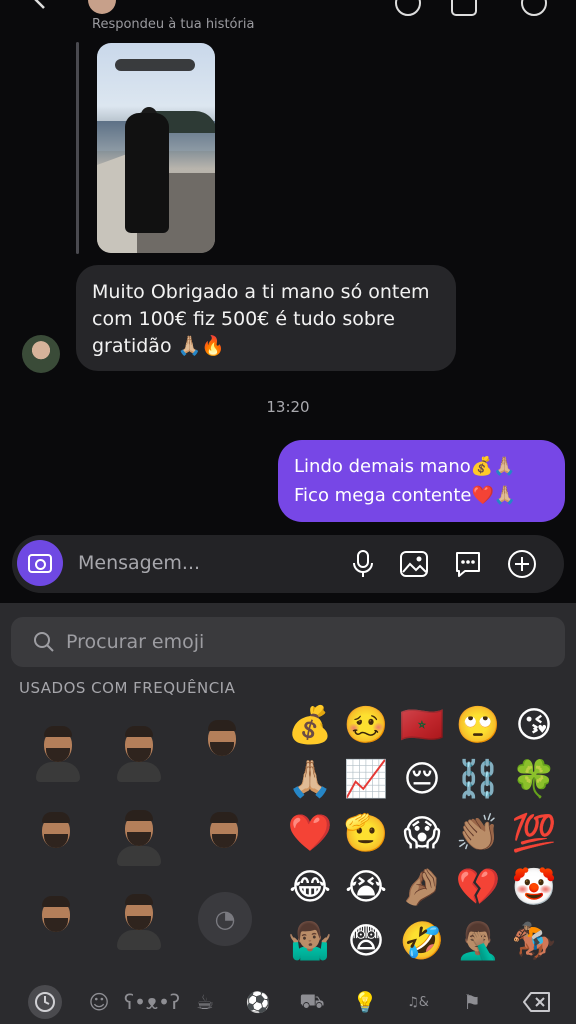 The image size is (576, 1024). I want to click on emoji-chart-up: 📈, so click(366, 780).